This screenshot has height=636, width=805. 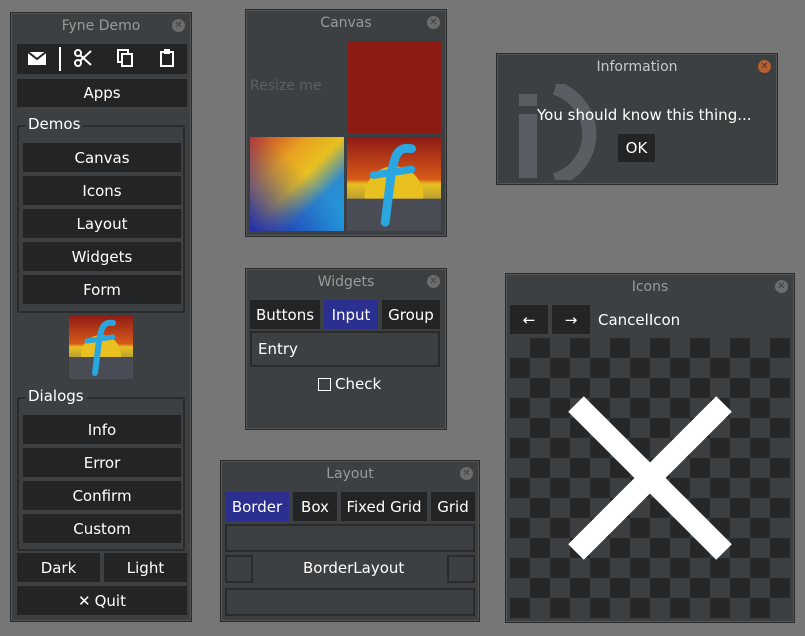 What do you see at coordinates (639, 320) in the screenshot?
I see `icon-name-label: CancelIcon` at bounding box center [639, 320].